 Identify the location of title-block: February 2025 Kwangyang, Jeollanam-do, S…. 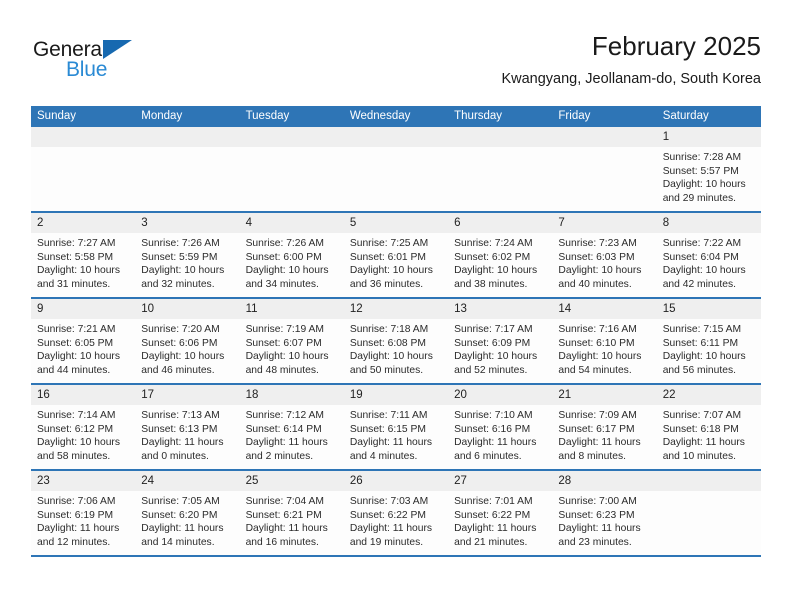
(631, 59).